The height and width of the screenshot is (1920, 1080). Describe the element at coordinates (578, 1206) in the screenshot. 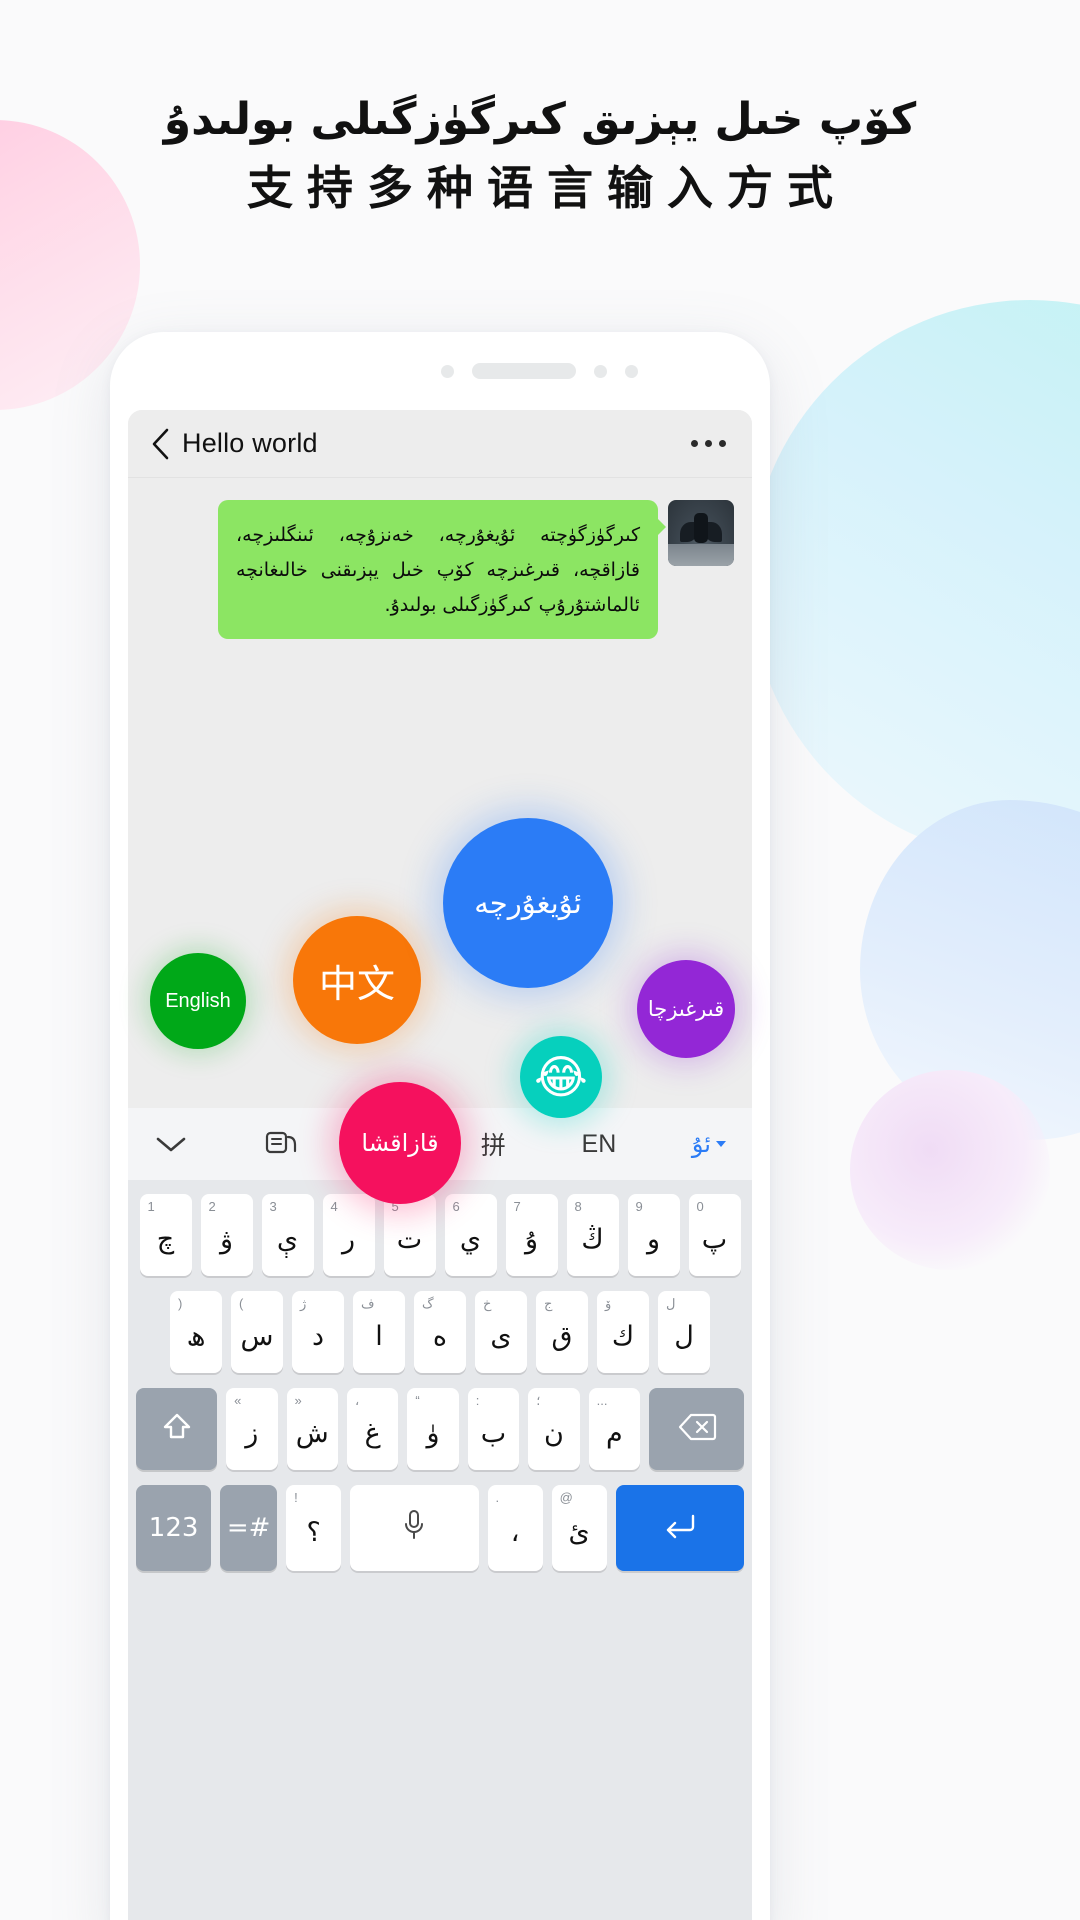

I see `key-sup: 8` at that location.